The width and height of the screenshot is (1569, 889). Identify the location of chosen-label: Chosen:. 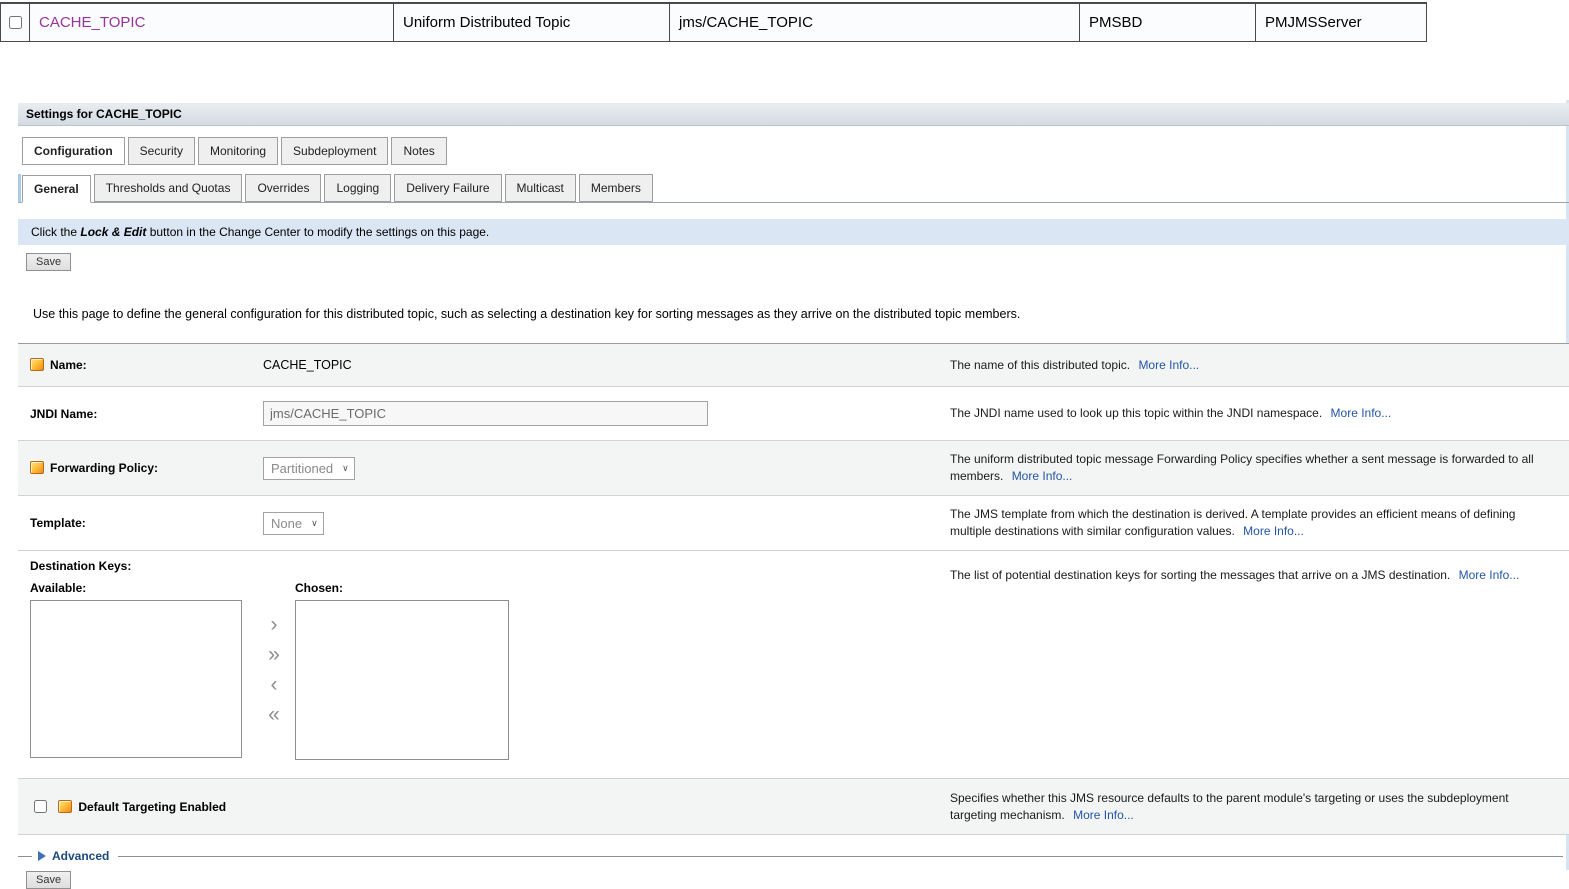
(319, 588).